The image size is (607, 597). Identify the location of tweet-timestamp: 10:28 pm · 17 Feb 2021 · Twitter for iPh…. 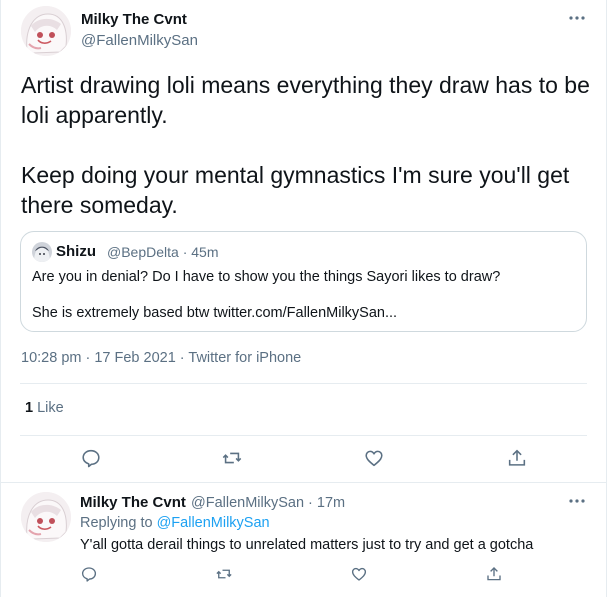
(161, 358).